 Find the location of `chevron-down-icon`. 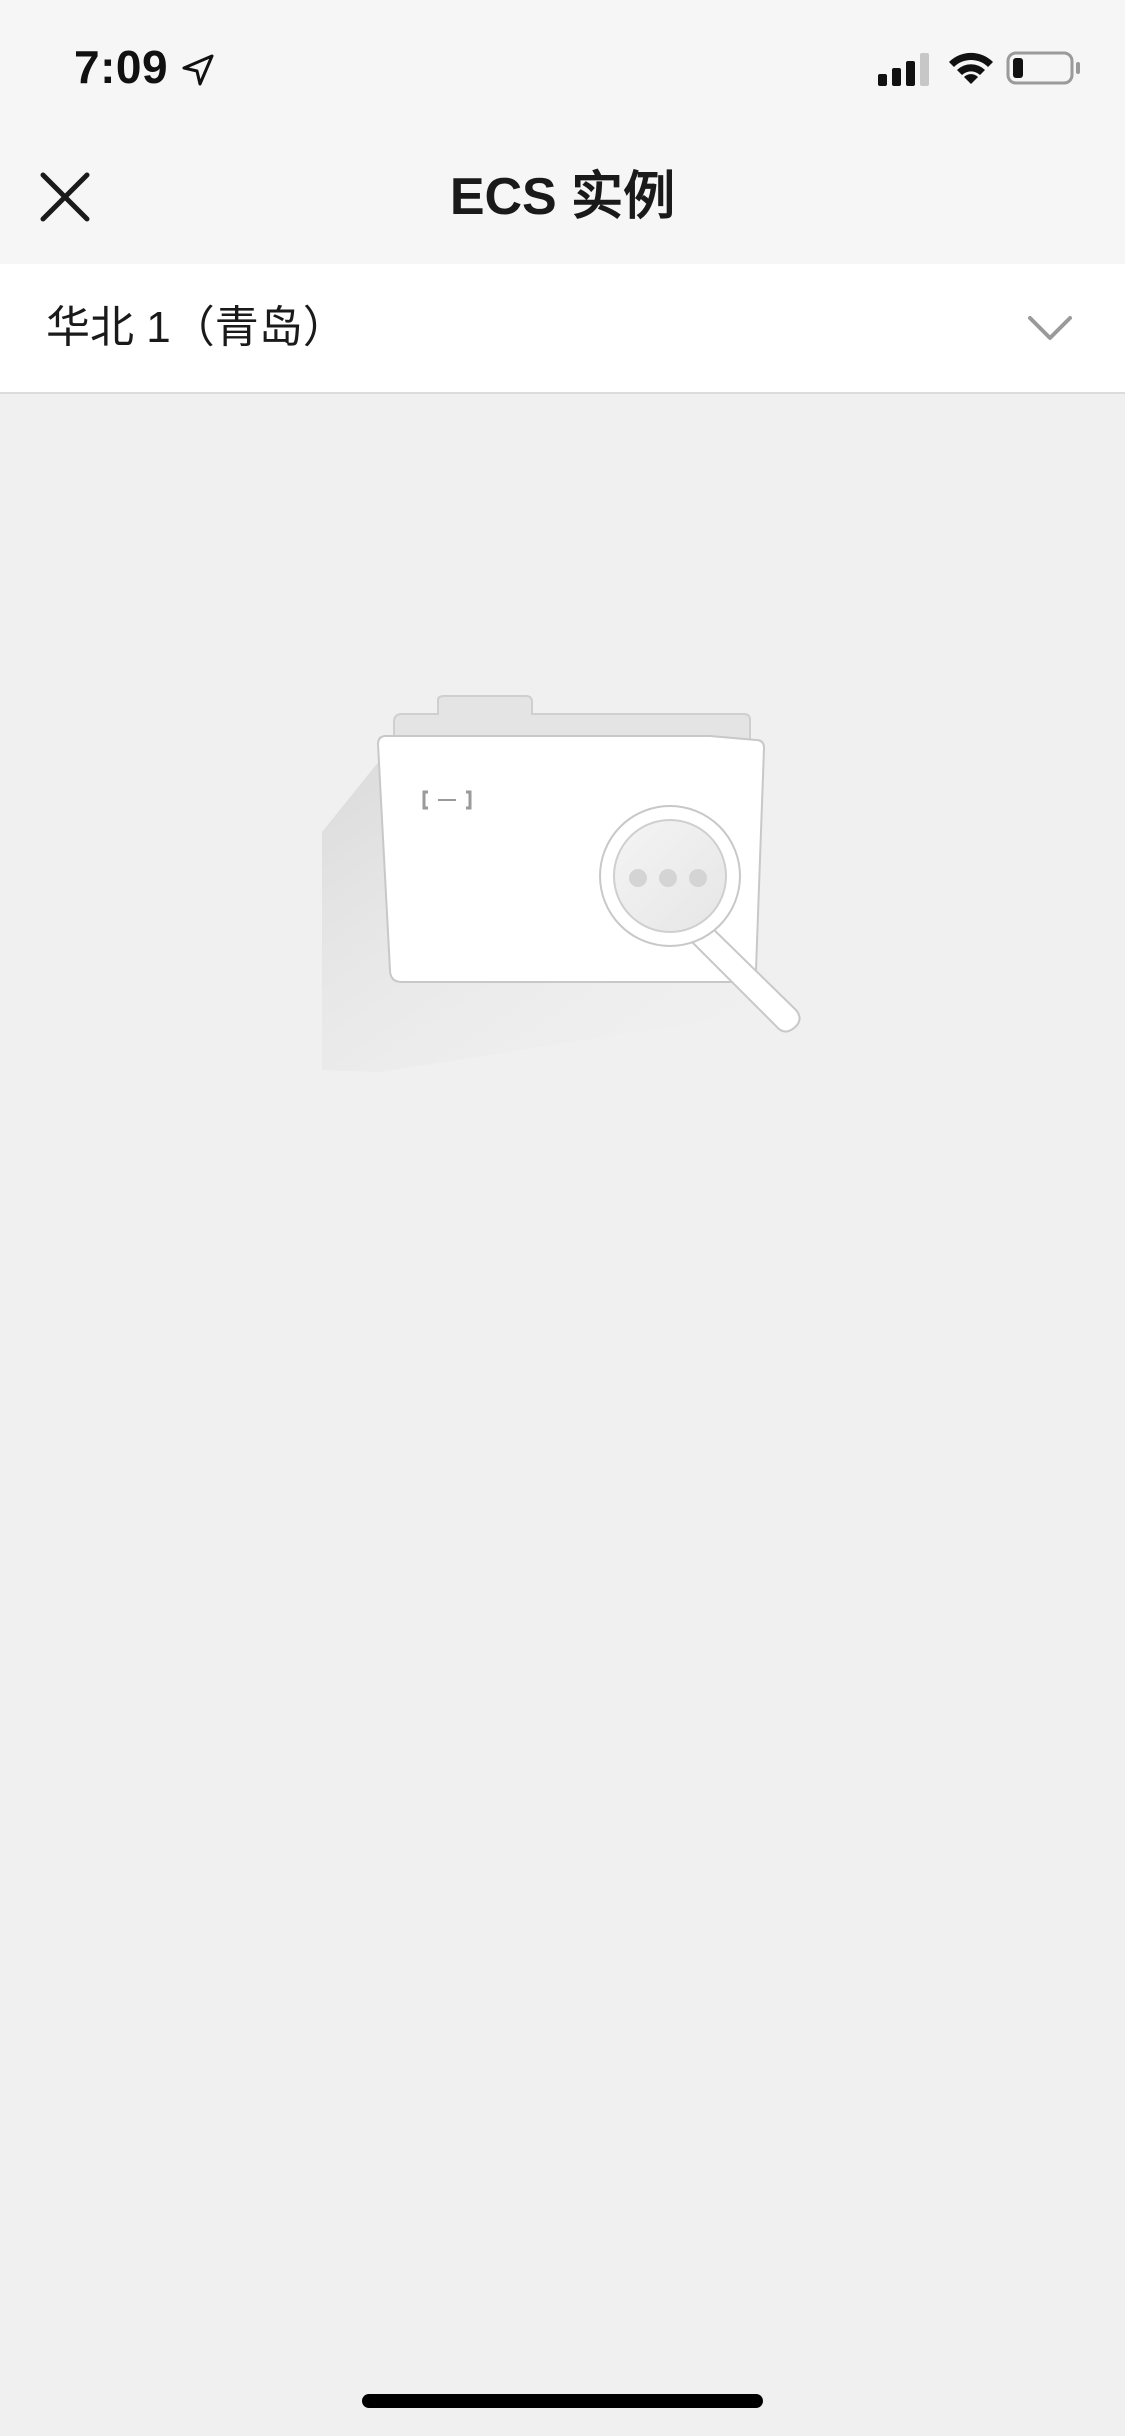

chevron-down-icon is located at coordinates (1050, 328).